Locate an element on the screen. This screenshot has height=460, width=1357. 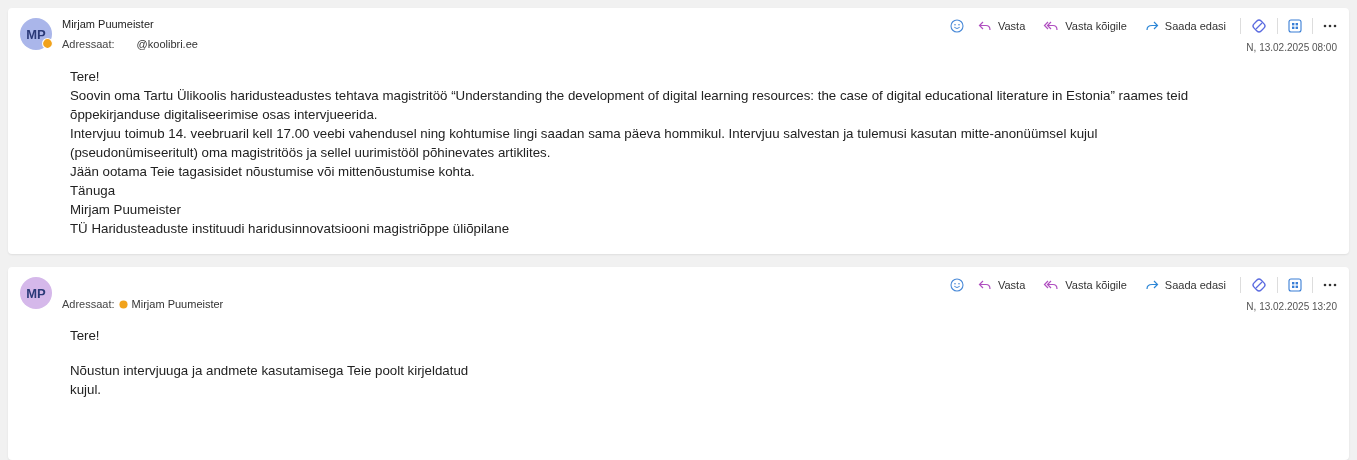
recipient-name: Mirjam Puumeister is located at coordinates (177, 304).